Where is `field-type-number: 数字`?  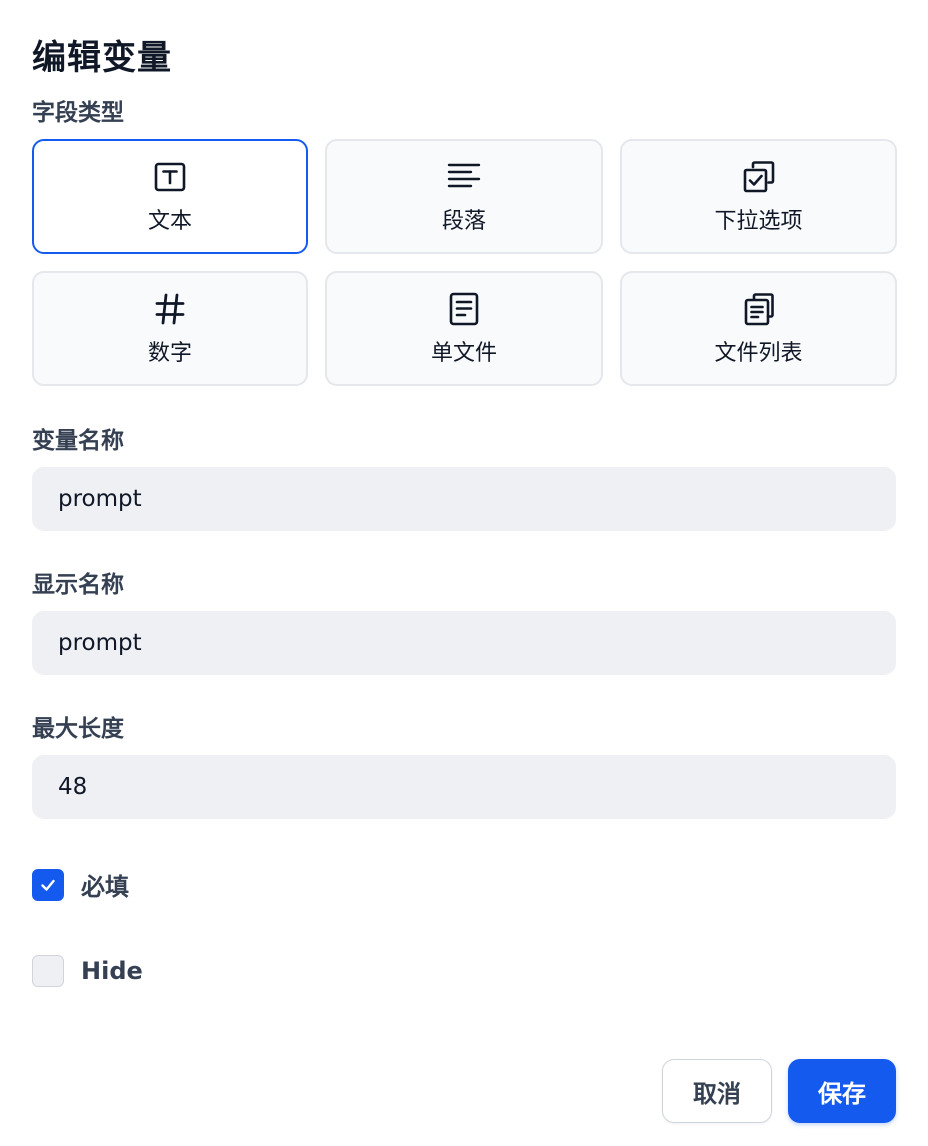
field-type-number: 数字 is located at coordinates (170, 328).